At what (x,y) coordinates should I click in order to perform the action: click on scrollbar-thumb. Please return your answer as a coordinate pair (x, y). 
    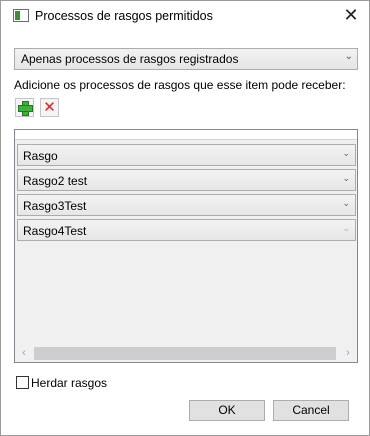
    Looking at the image, I should click on (185, 353).